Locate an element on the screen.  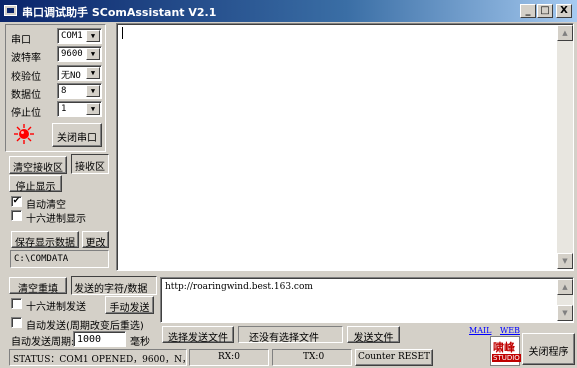
send-textarea: http://roaringwind.best.163.com ▲ ▼ is located at coordinates (367, 300).